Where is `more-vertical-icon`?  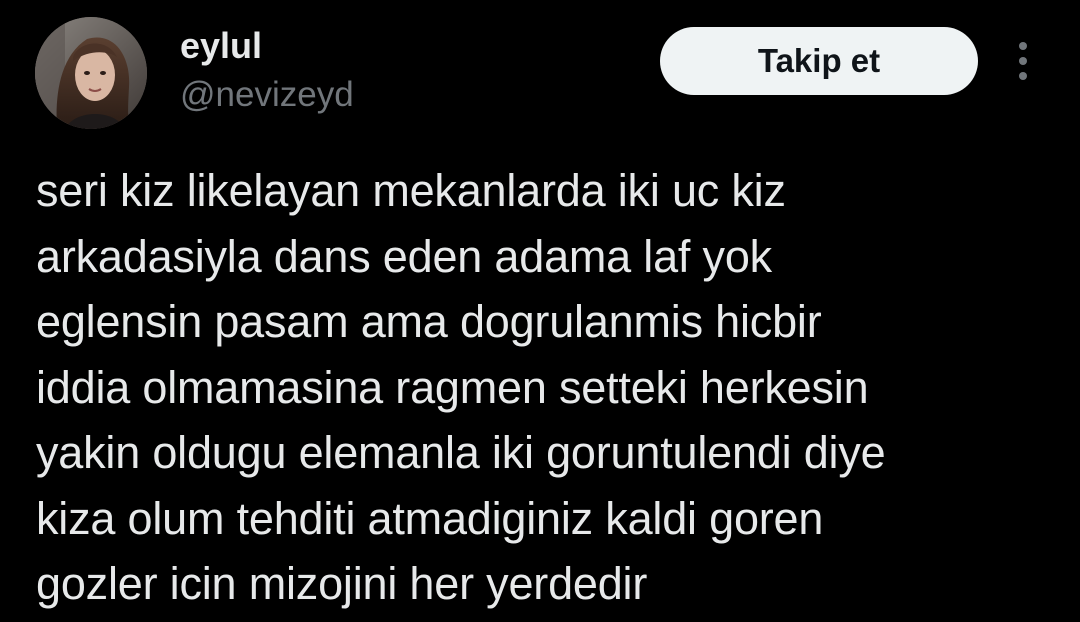
more-vertical-icon is located at coordinates (1023, 61).